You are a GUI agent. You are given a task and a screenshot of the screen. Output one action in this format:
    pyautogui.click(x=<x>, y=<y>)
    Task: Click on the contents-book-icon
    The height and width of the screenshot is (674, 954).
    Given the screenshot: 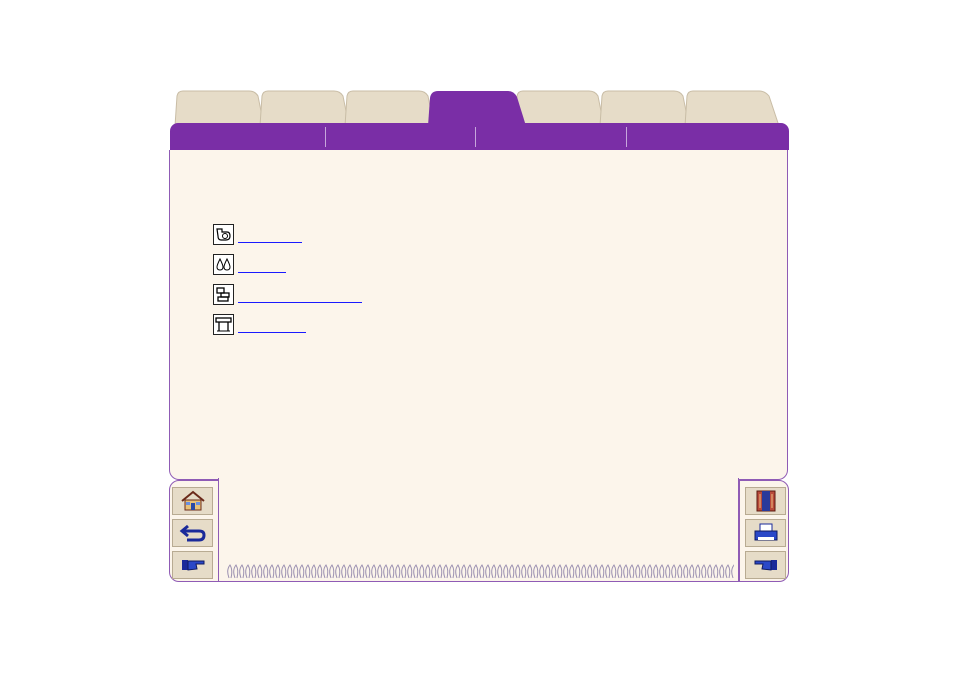 What is the action you would take?
    pyautogui.click(x=765, y=501)
    